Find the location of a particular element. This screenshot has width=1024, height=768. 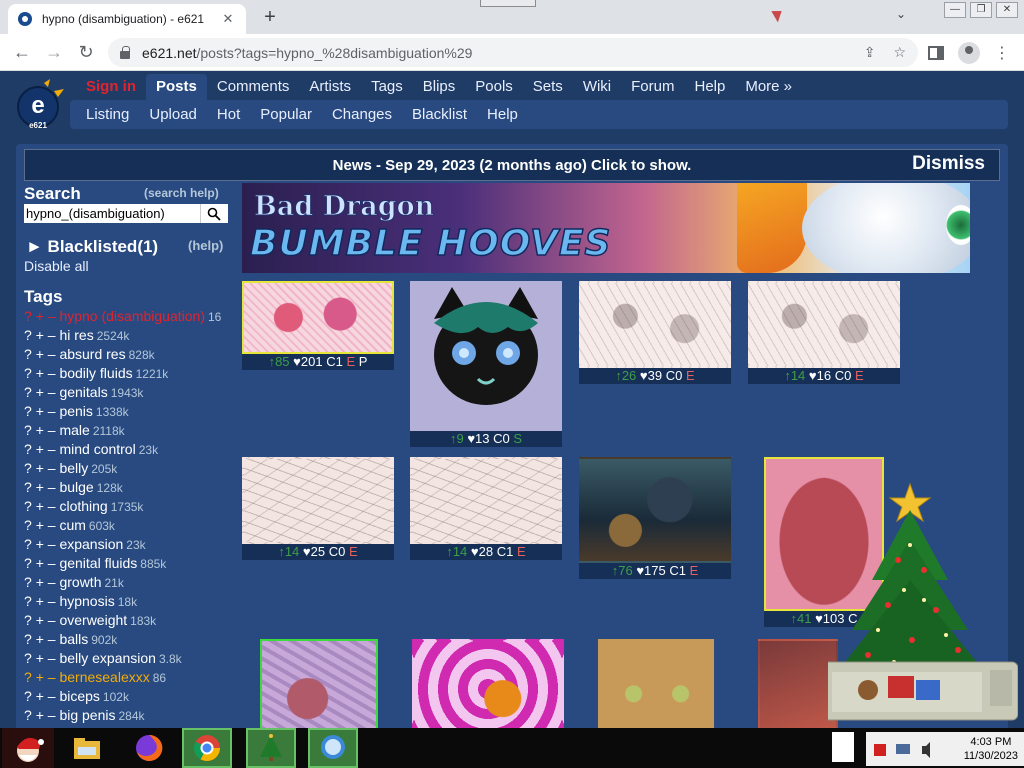

search-help-link: (search help) is located at coordinates (181, 193).